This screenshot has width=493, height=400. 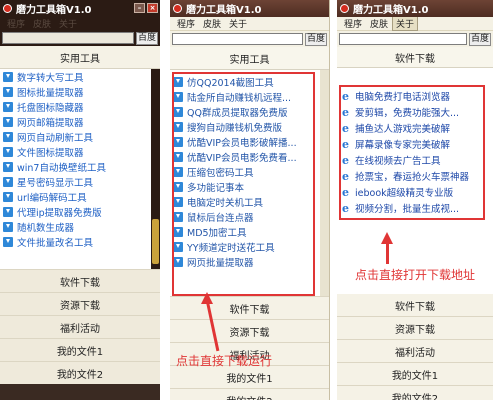 What do you see at coordinates (80, 76) in the screenshot?
I see `list-item: 数字转大写工具` at bounding box center [80, 76].